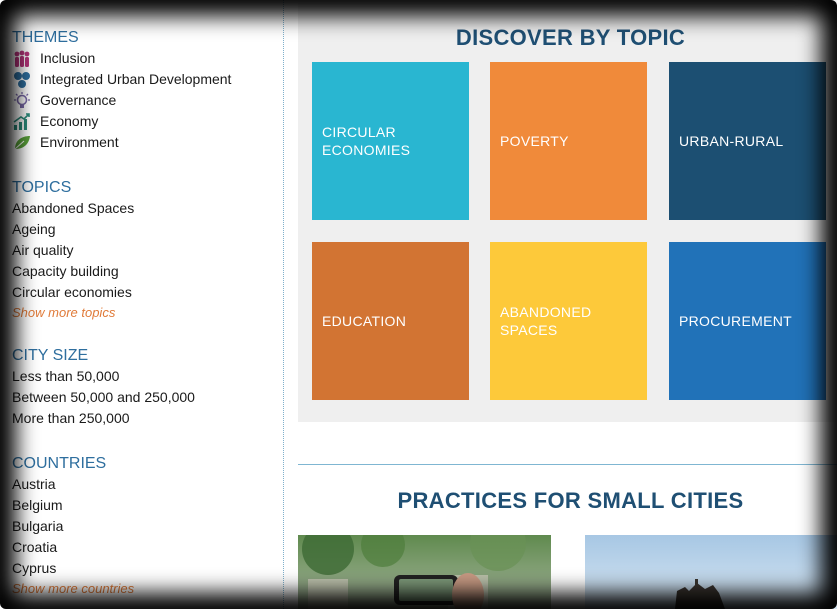 The width and height of the screenshot is (837, 609). I want to click on show-more-countries-link: Show more countries, so click(73, 589).